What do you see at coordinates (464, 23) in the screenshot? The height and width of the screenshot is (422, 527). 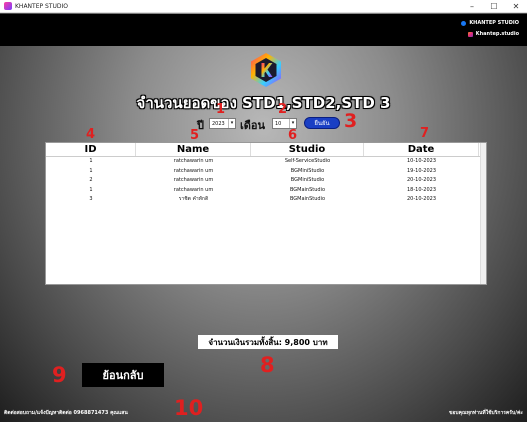 I see `facebook-icon` at bounding box center [464, 23].